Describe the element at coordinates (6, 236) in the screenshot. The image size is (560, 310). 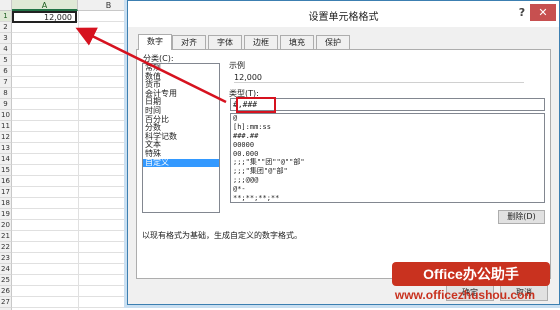
I see `row-header: 21` at that location.